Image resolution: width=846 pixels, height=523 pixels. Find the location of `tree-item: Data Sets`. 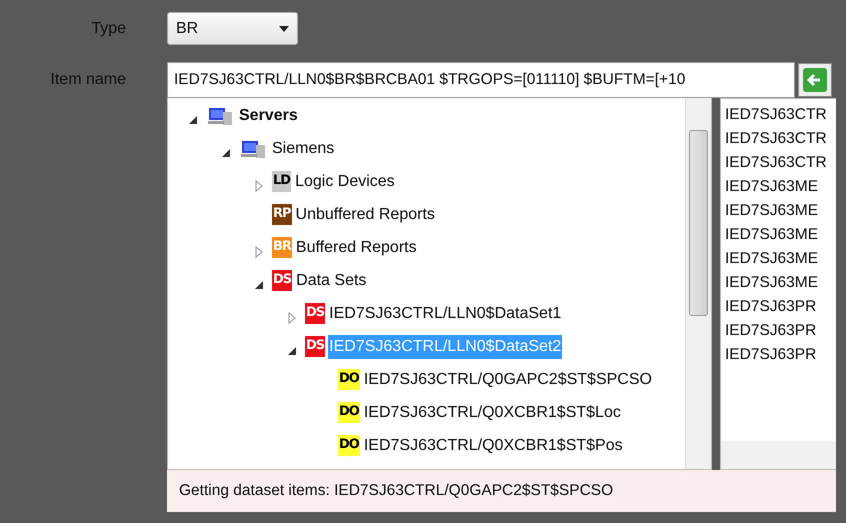

tree-item: Data Sets is located at coordinates (331, 280).